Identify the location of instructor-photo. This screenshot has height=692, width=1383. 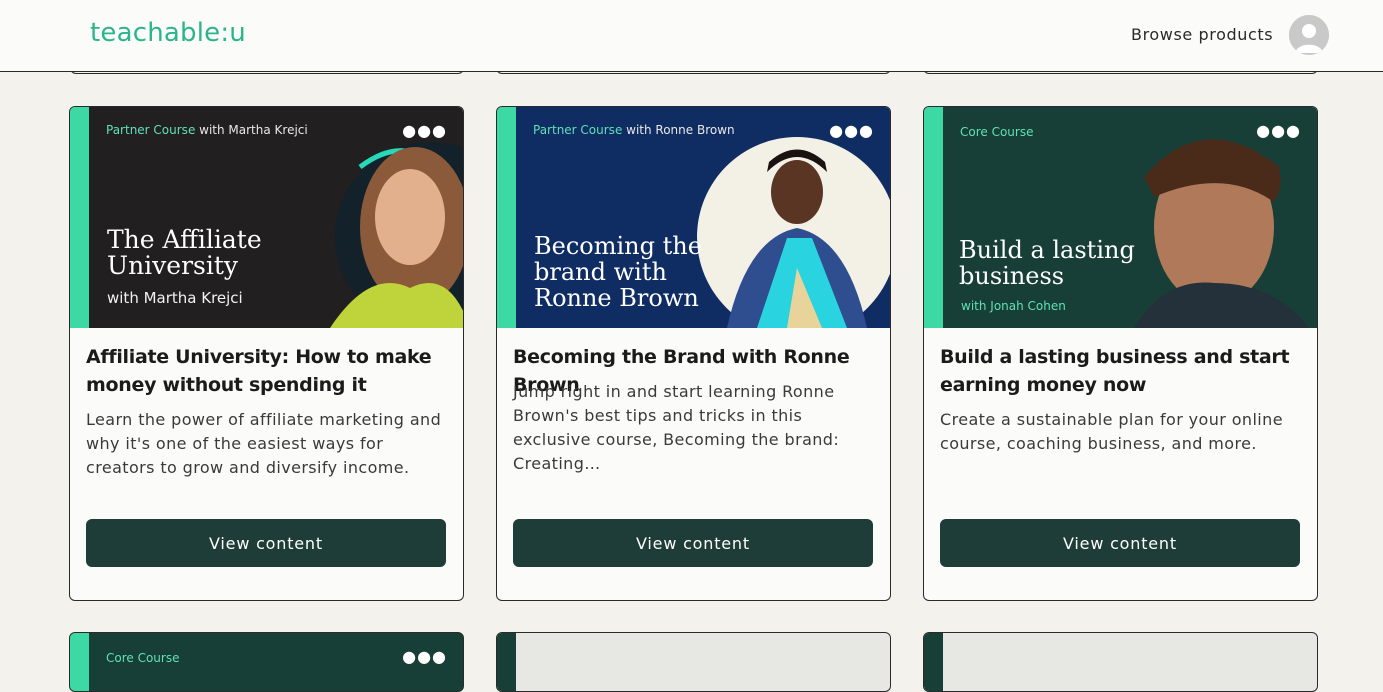
(1221, 233).